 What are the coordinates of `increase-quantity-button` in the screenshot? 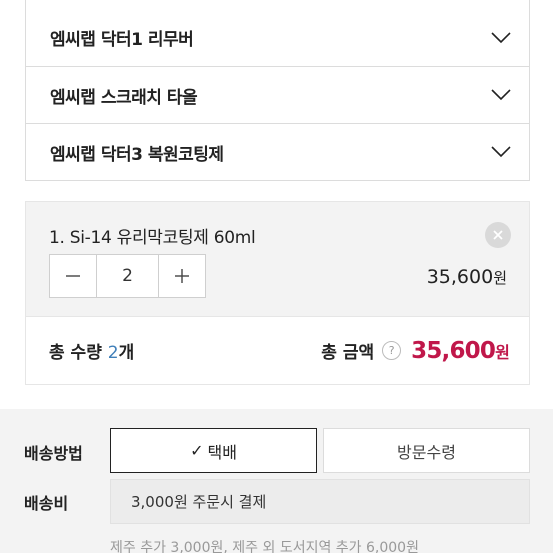 It's located at (182, 276).